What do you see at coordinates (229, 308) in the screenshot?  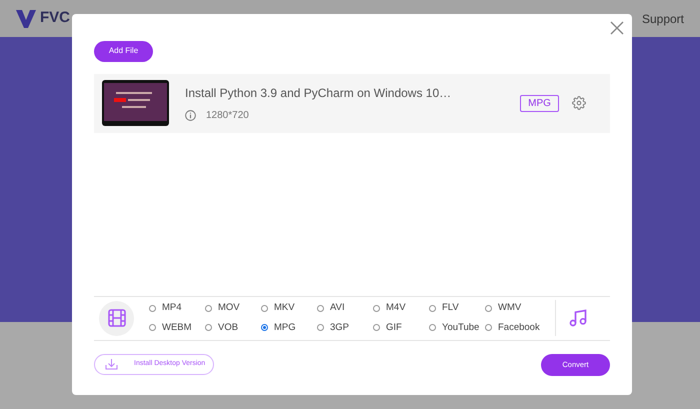 I see `format-label: MOV` at bounding box center [229, 308].